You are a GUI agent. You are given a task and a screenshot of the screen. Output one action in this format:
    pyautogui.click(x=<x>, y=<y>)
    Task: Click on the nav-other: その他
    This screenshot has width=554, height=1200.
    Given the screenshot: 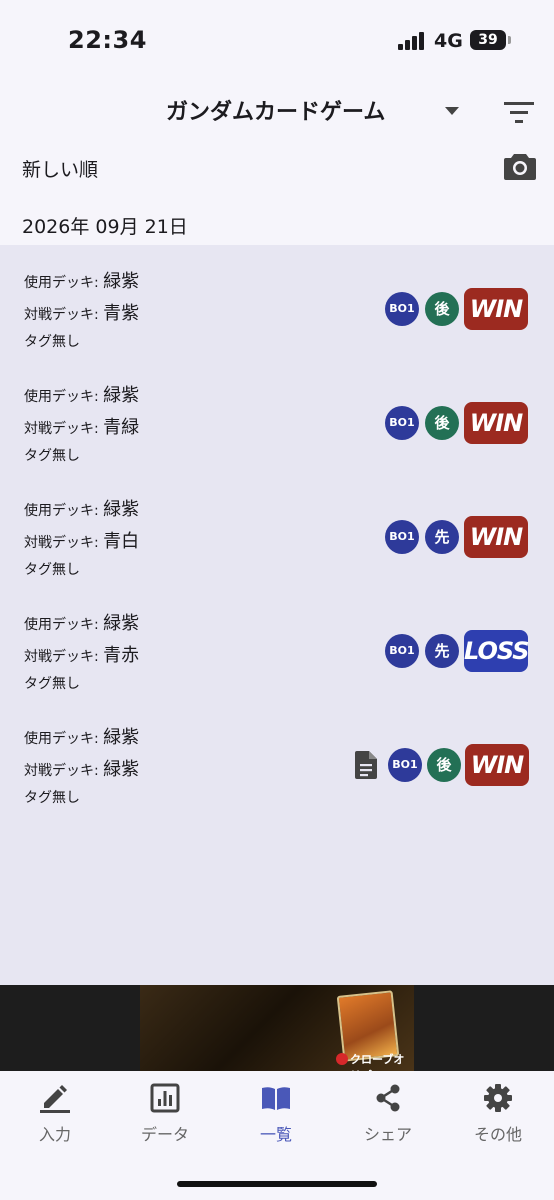 What is the action you would take?
    pyautogui.click(x=498, y=1111)
    